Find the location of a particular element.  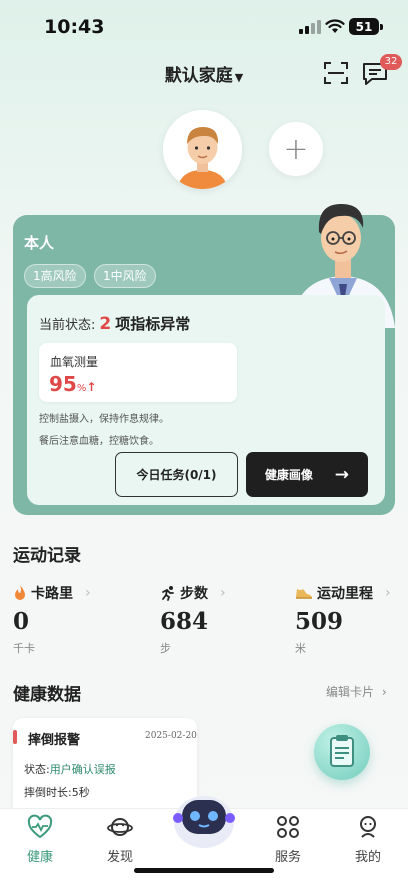

fall-alert-date: 2025-02-20 is located at coordinates (171, 736).